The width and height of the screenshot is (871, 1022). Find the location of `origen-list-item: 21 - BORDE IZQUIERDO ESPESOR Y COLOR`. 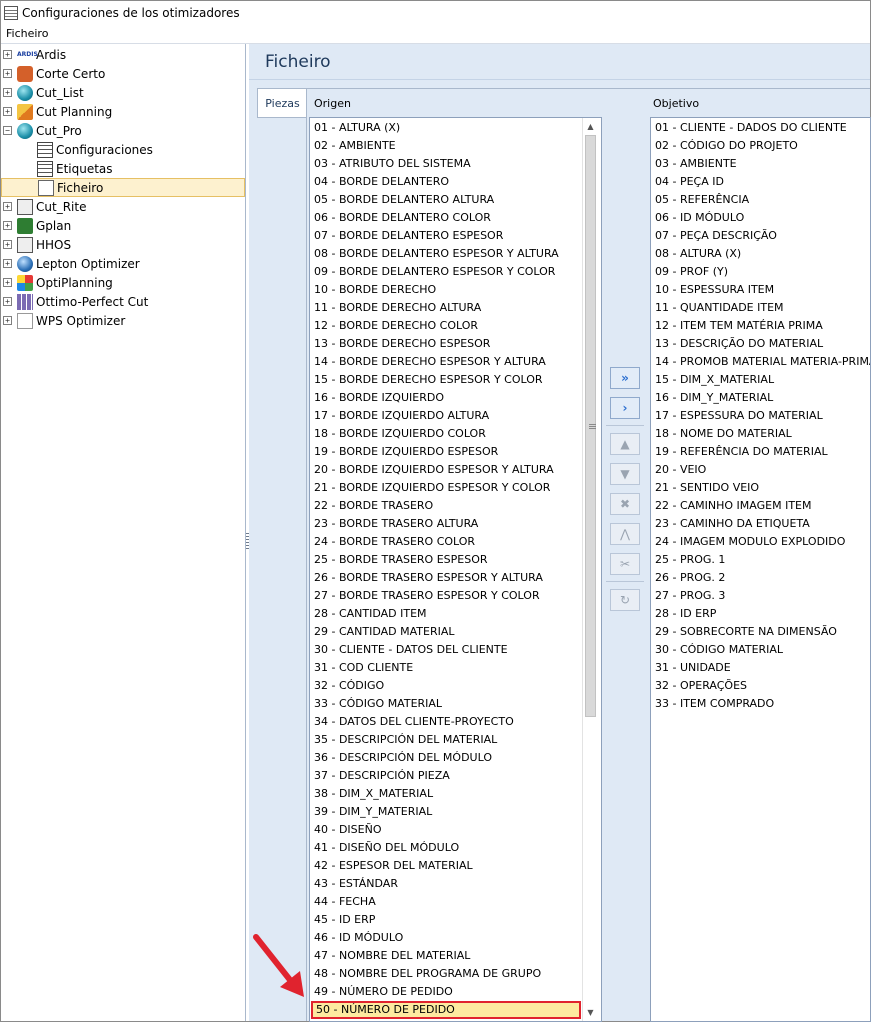

origen-list-item: 21 - BORDE IZQUIERDO ESPESOR Y COLOR is located at coordinates (432, 488).